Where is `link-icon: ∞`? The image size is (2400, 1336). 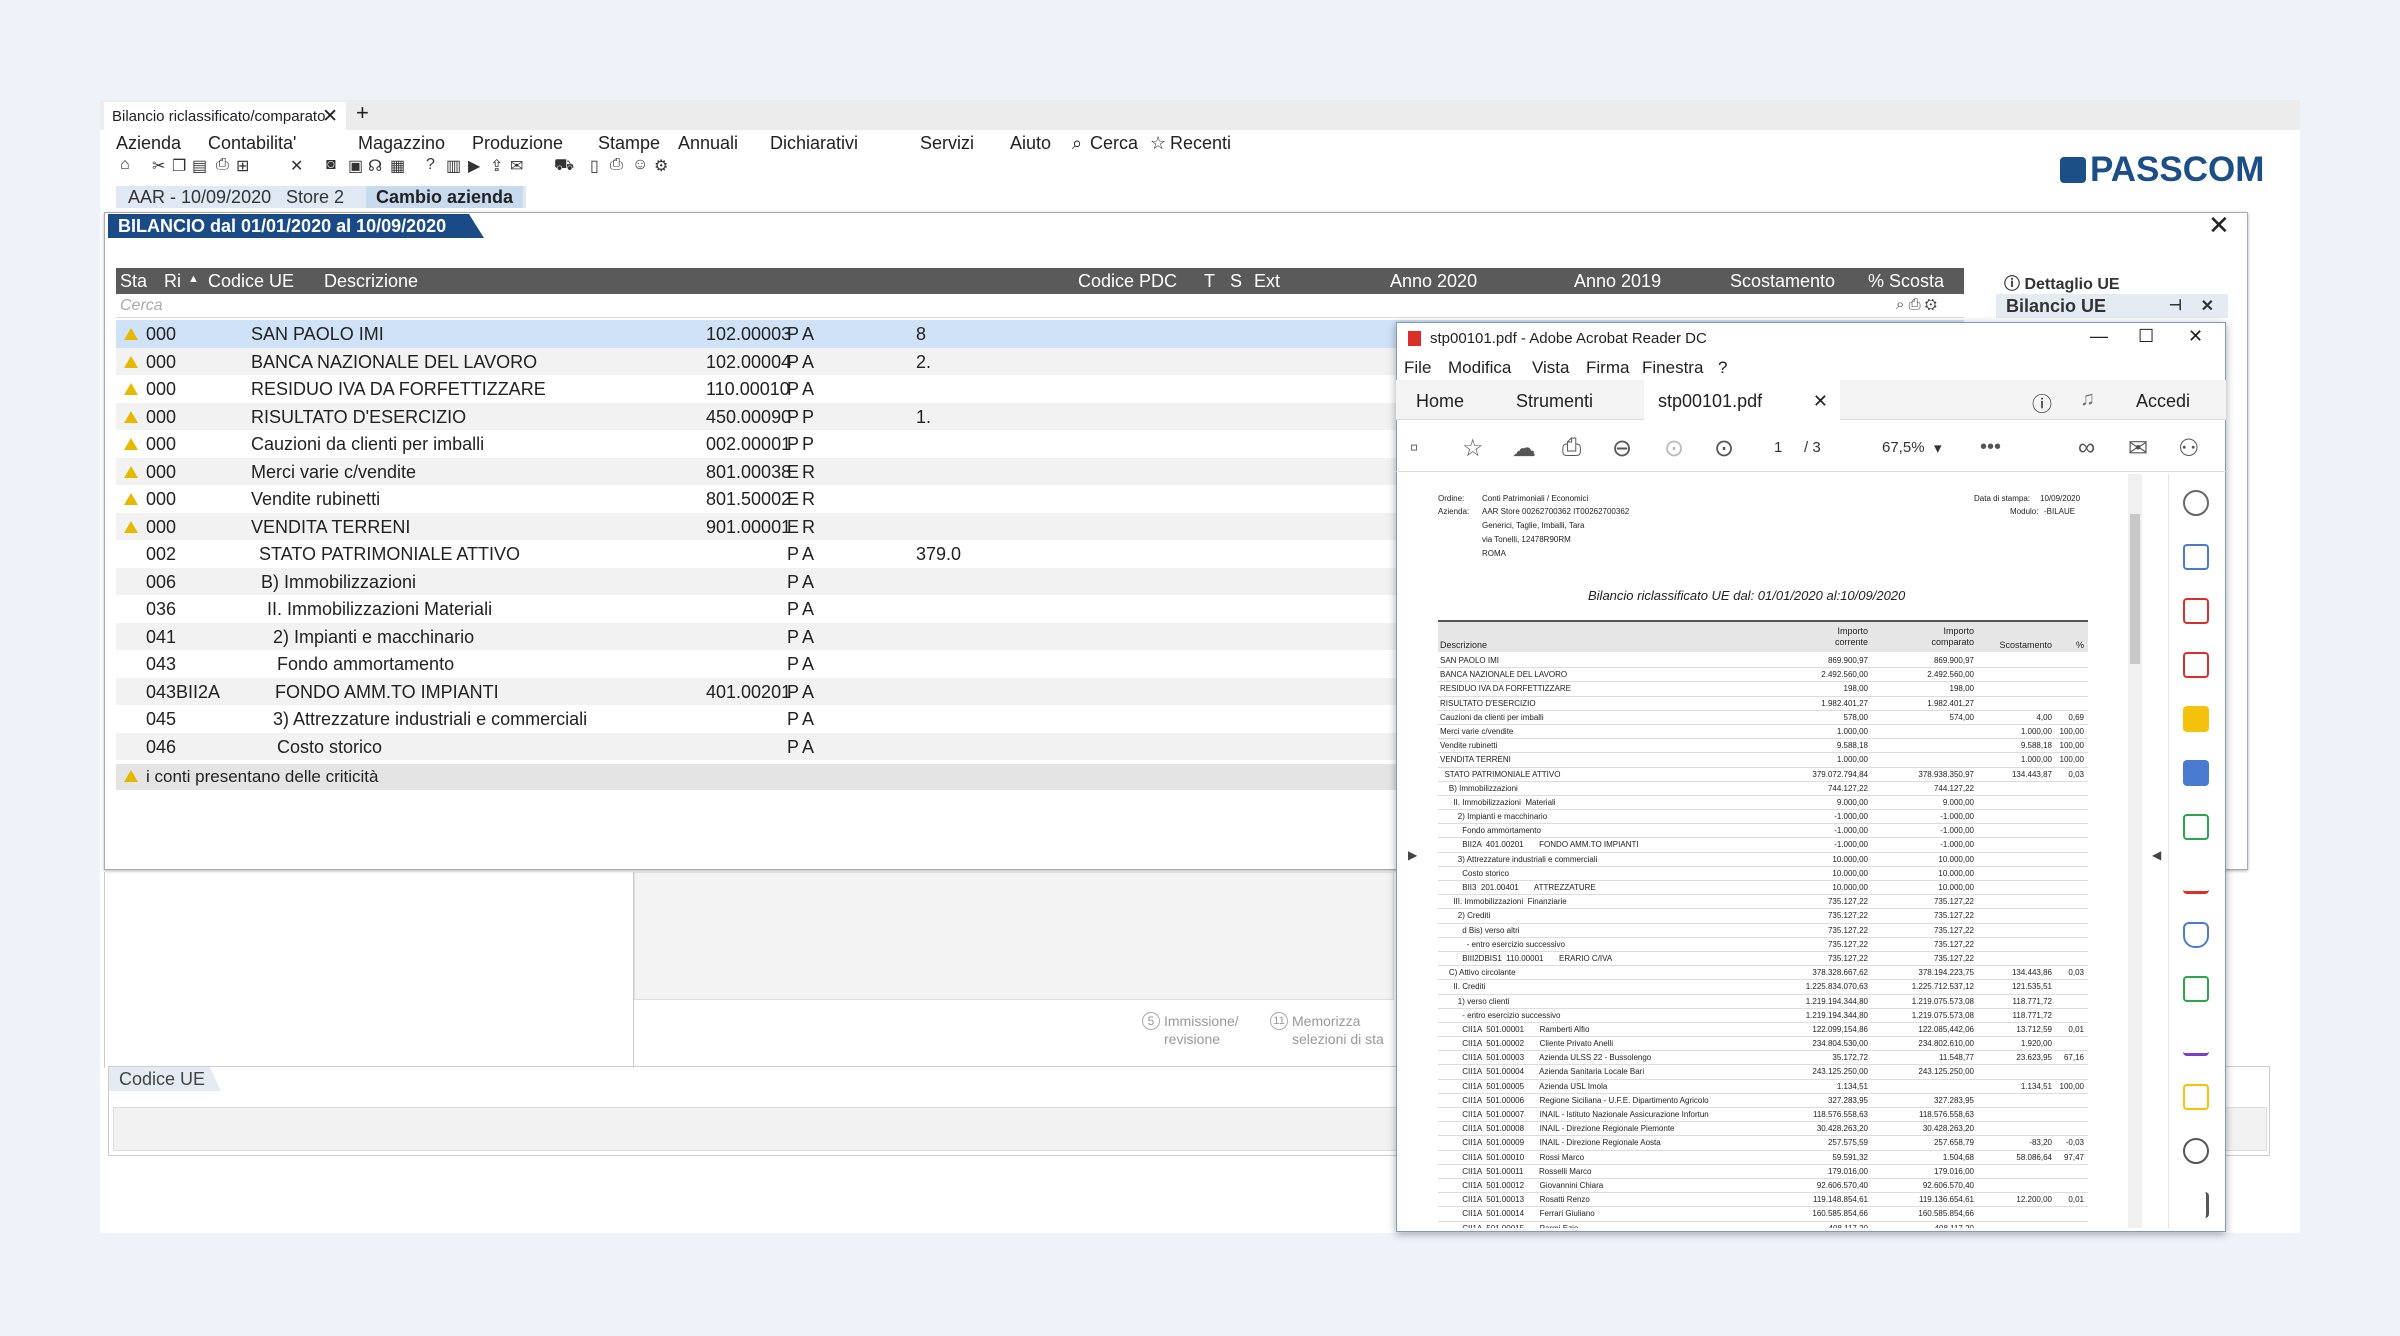 link-icon: ∞ is located at coordinates (2086, 448).